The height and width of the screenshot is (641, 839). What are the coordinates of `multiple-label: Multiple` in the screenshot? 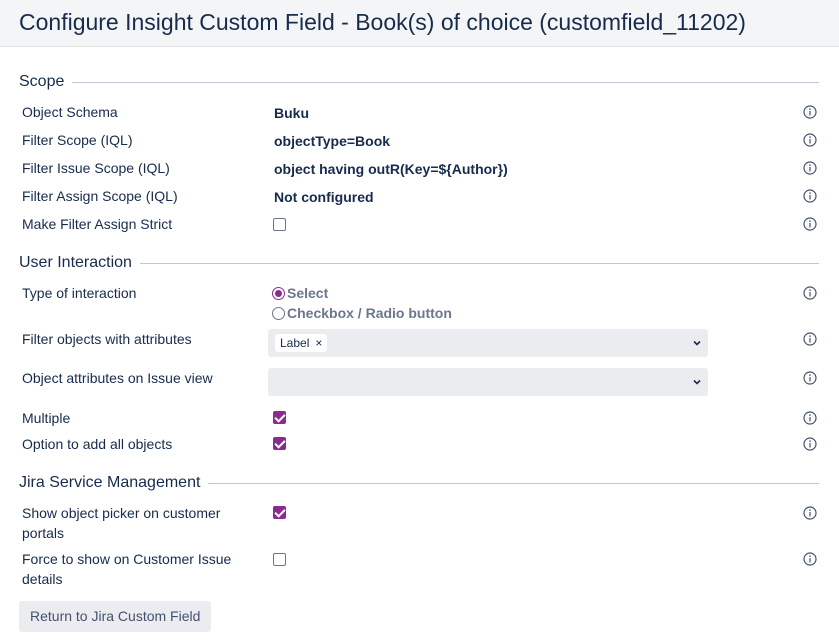 It's located at (46, 418).